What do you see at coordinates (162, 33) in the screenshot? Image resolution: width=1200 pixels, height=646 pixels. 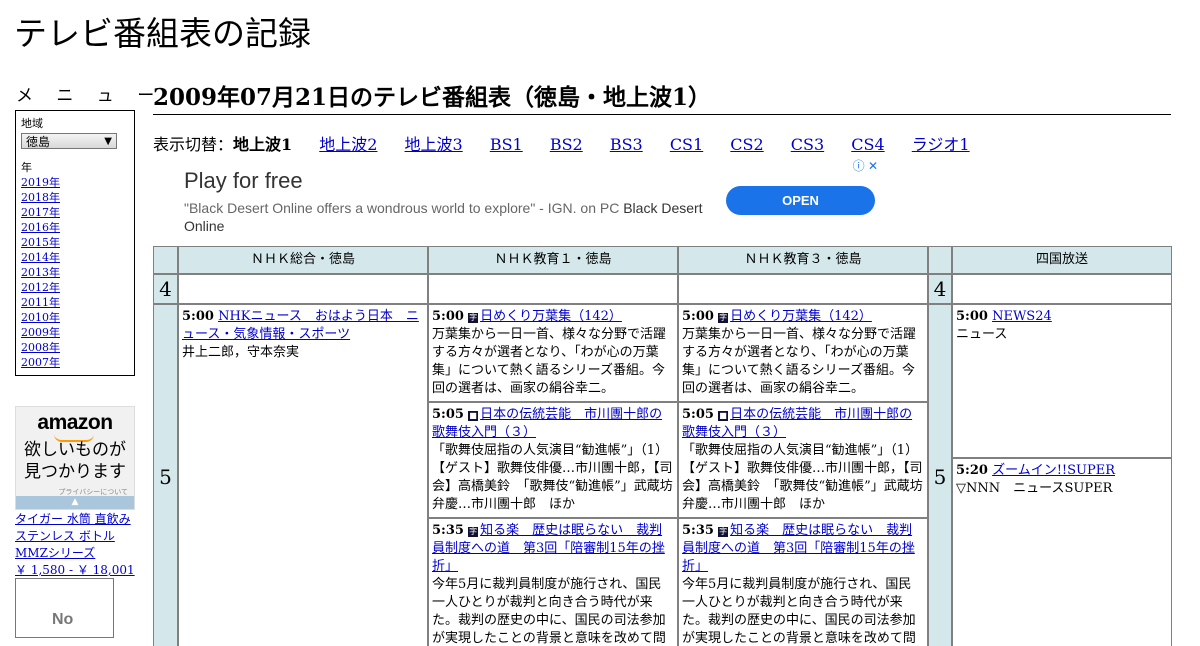 I see `site-title: テレビ番組表の記録` at bounding box center [162, 33].